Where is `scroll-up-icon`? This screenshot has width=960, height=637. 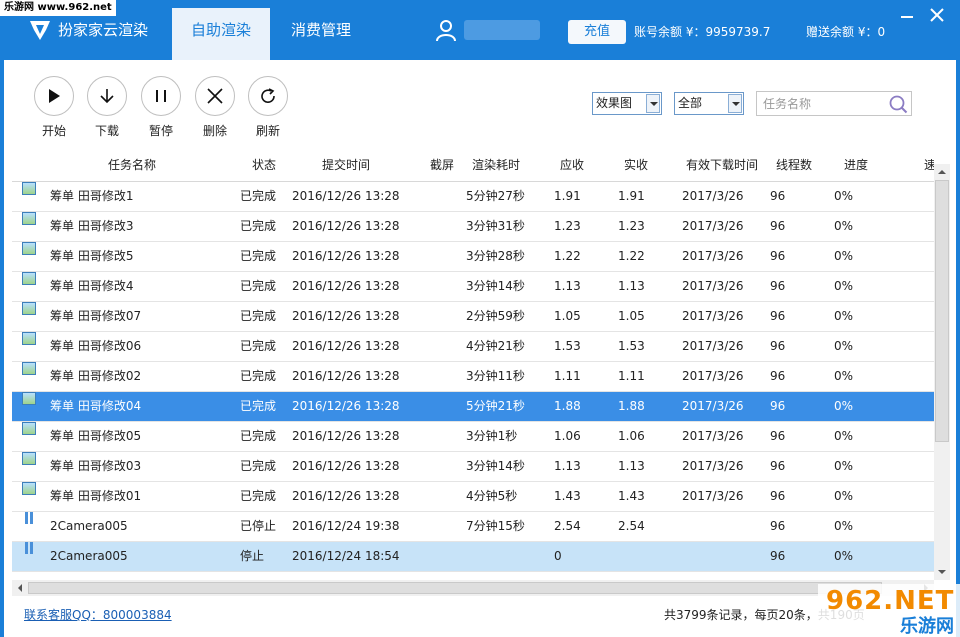 scroll-up-icon is located at coordinates (942, 172).